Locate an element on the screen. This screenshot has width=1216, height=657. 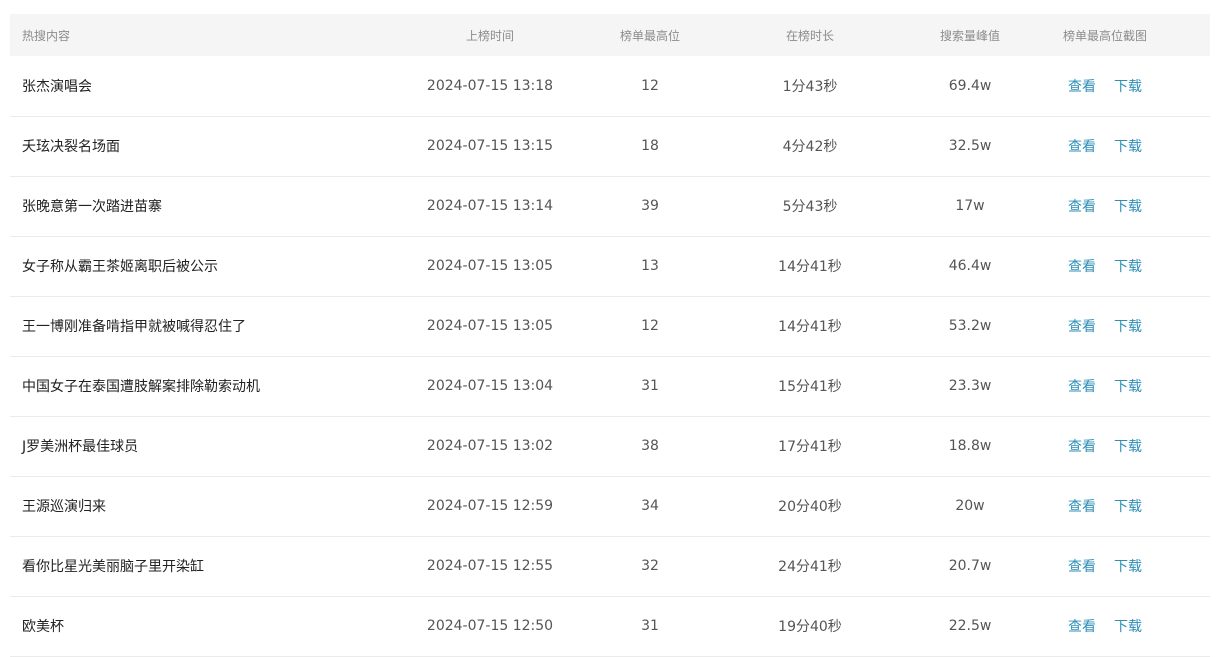
cell-peak: 22.5w is located at coordinates (970, 626).